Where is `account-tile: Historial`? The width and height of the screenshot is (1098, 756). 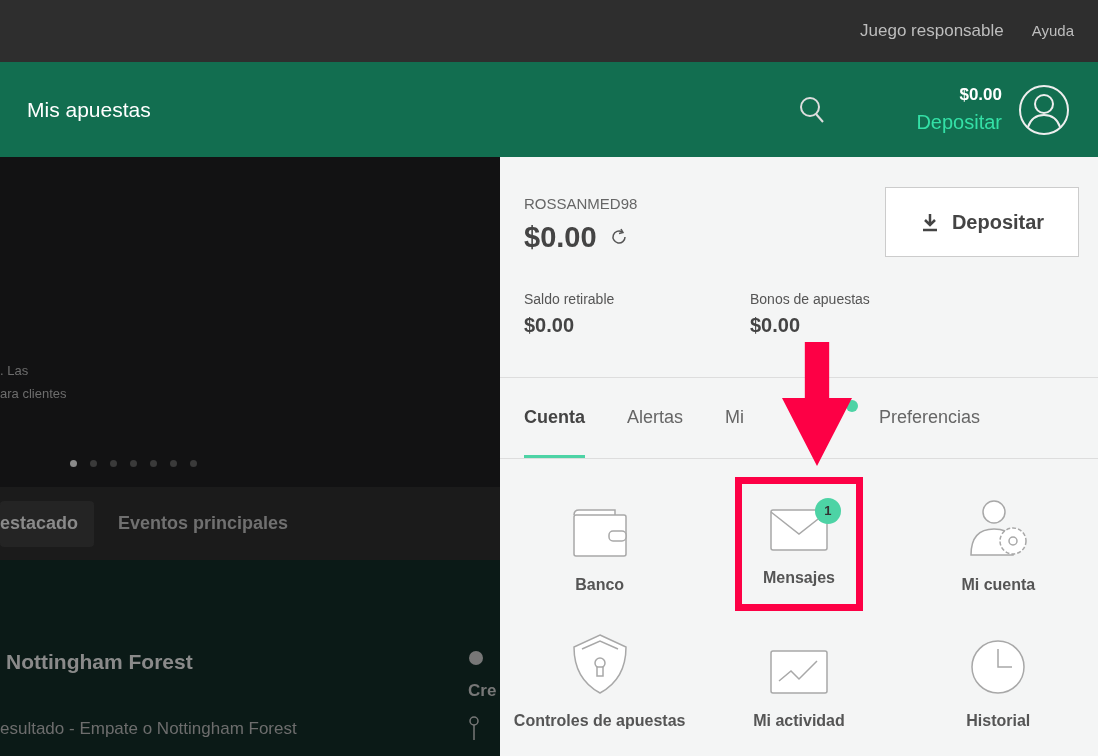 account-tile: Historial is located at coordinates (998, 680).